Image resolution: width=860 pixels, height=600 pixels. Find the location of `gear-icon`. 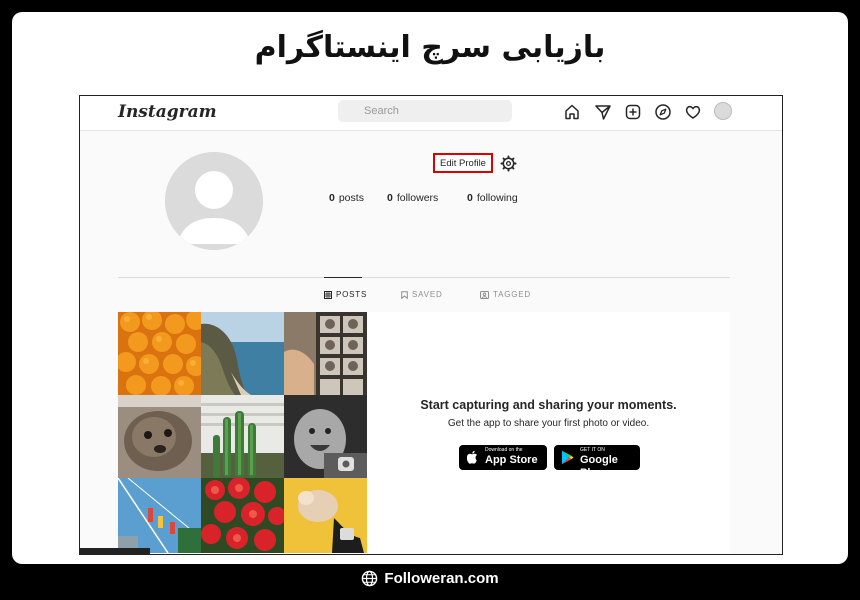

gear-icon is located at coordinates (508, 163).